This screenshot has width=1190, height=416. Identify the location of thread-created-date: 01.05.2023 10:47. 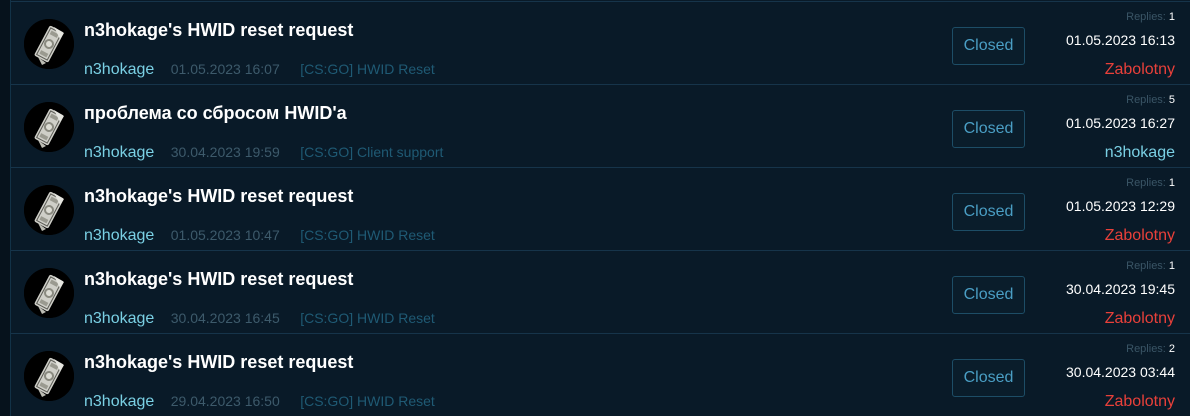
(225, 235).